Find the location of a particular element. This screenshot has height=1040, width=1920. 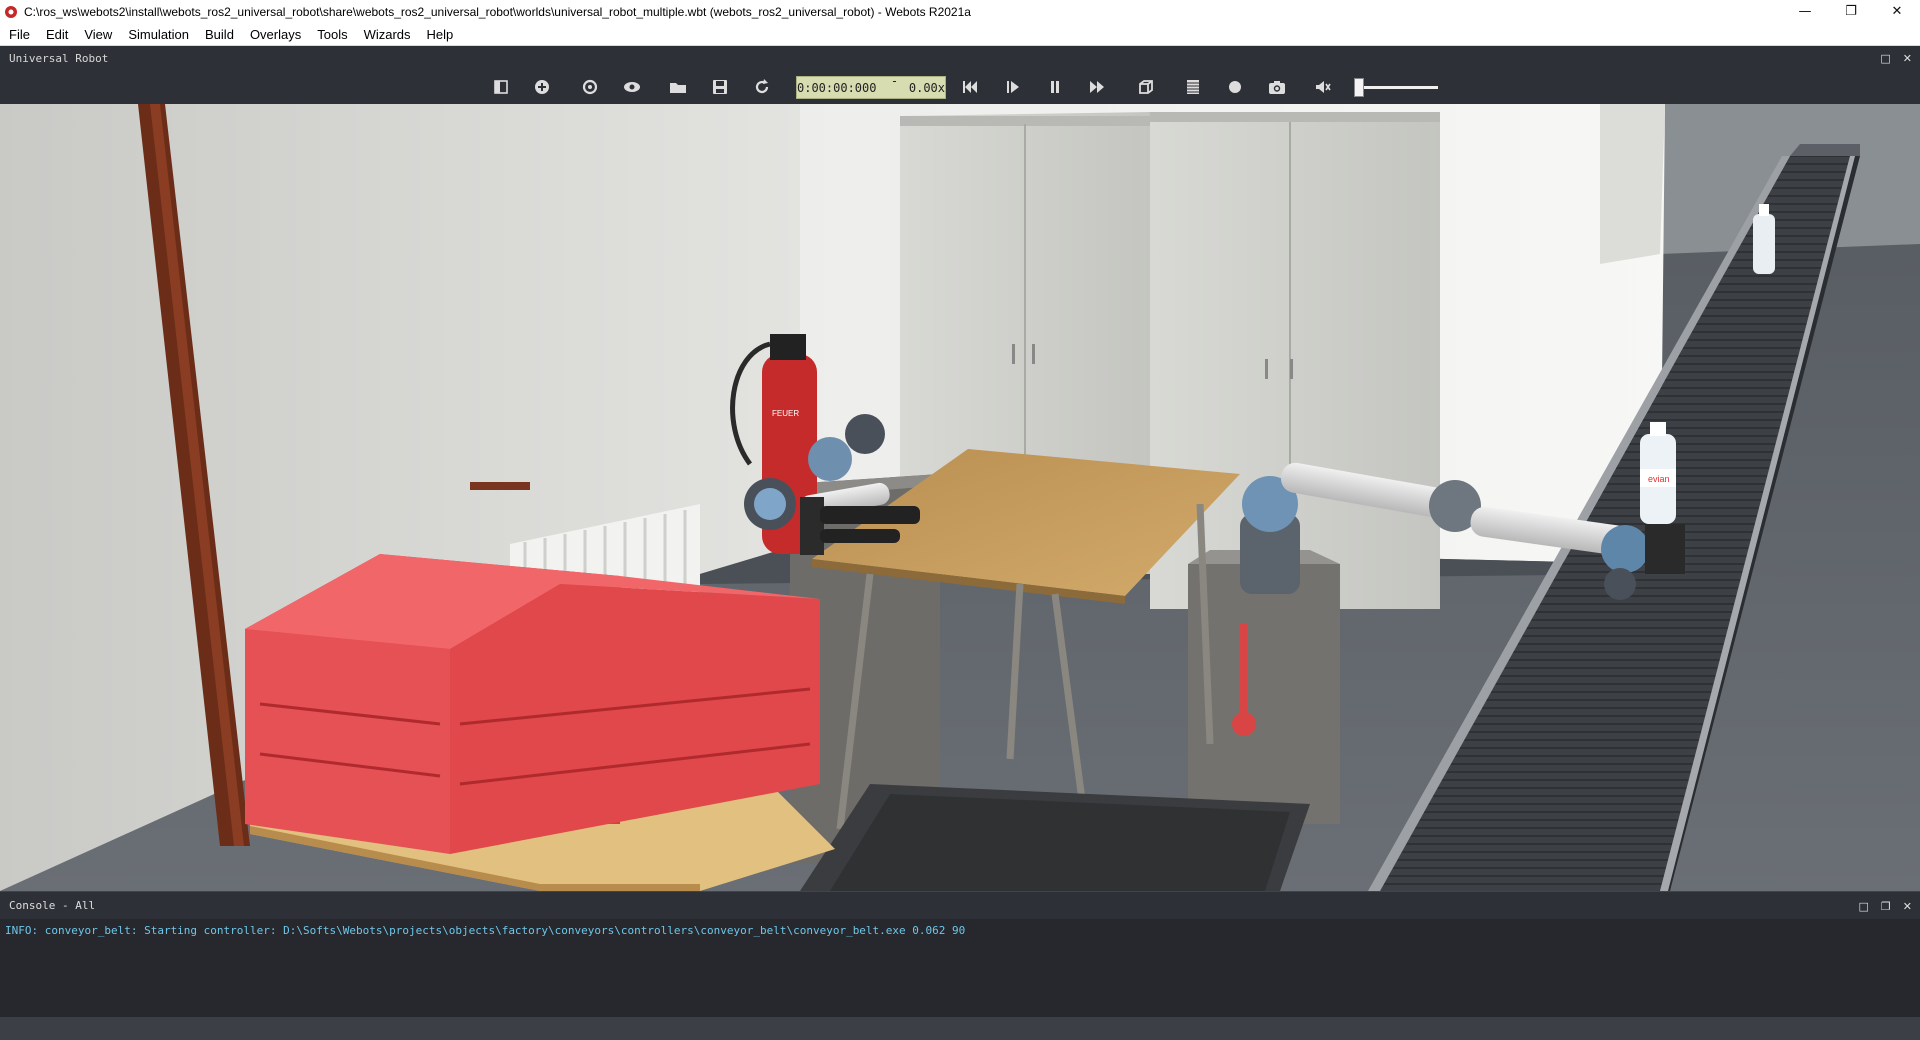

console-float-button: ❐ is located at coordinates (1886, 906).